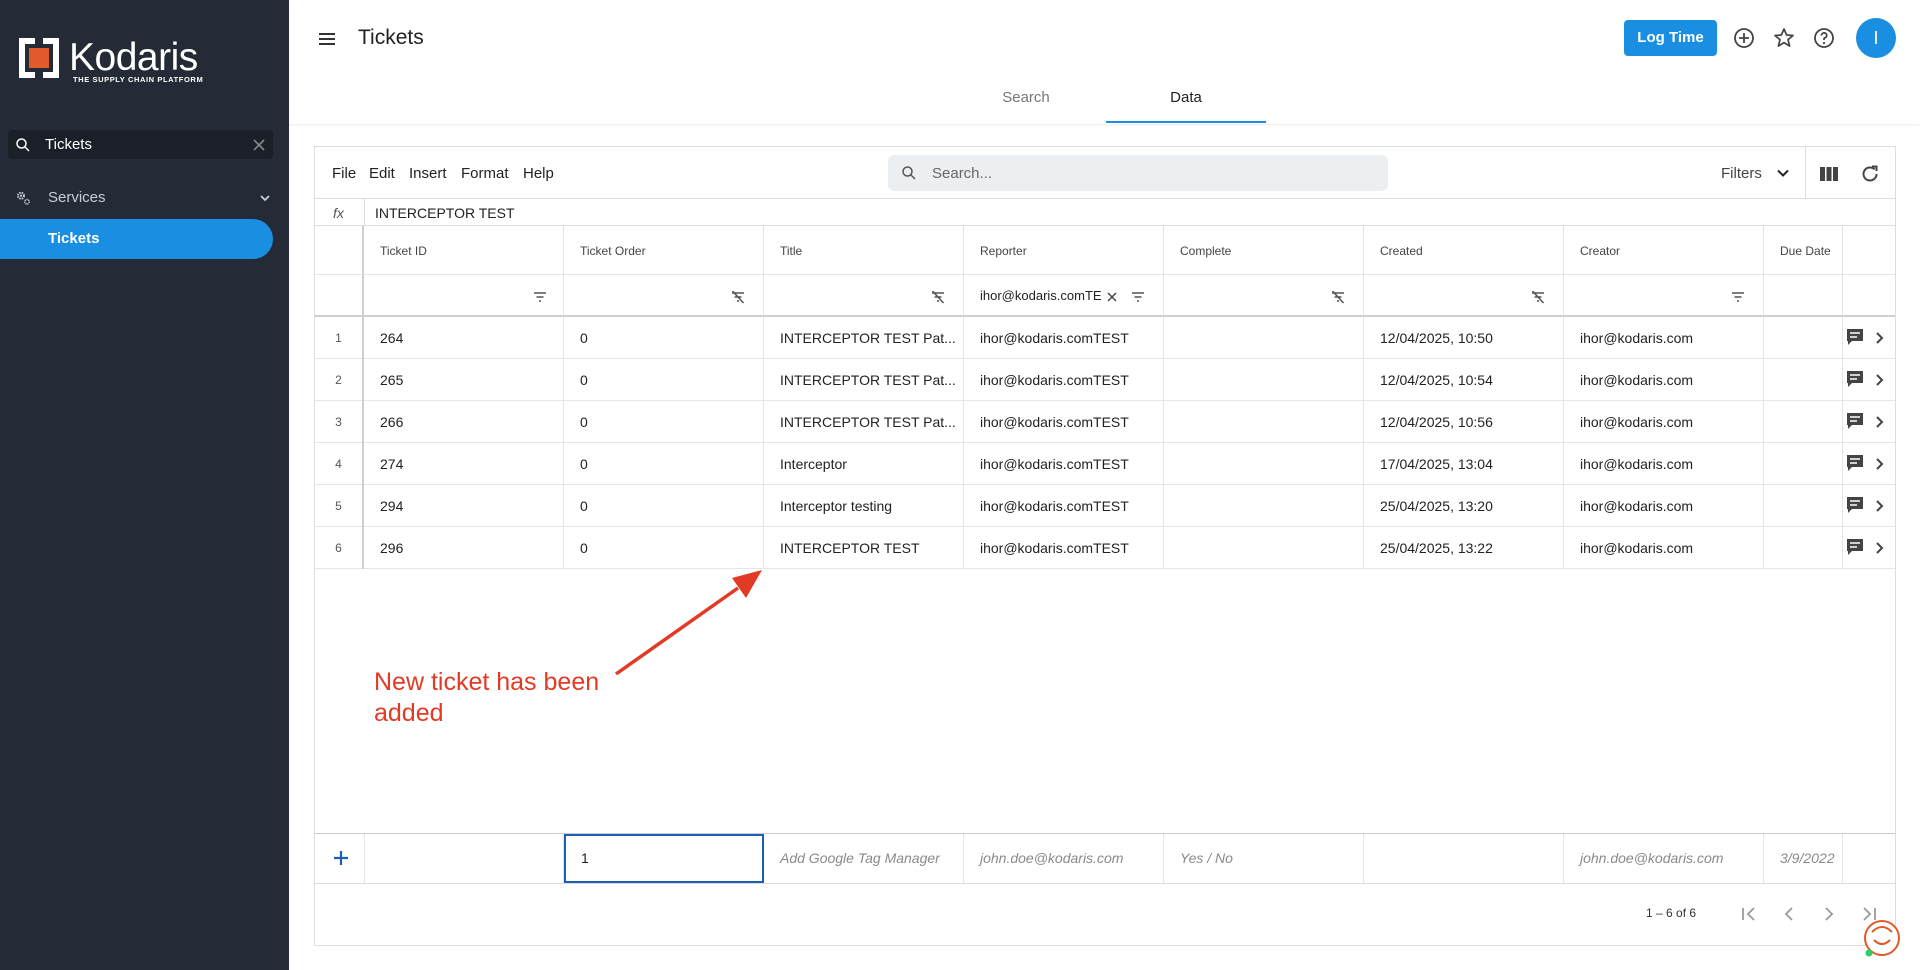 This screenshot has height=970, width=1920. Describe the element at coordinates (485, 173) in the screenshot. I see `menu-format: Format` at that location.